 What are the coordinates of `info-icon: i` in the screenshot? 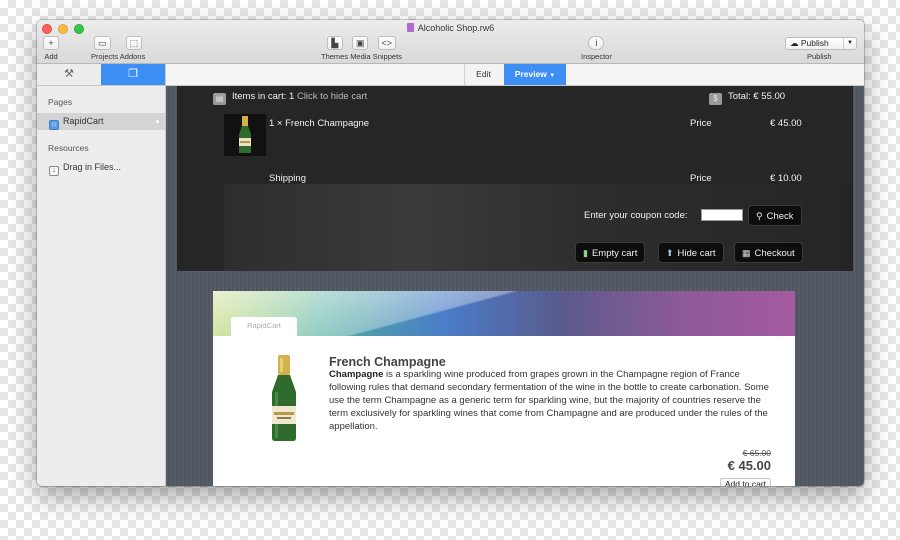 It's located at (596, 43).